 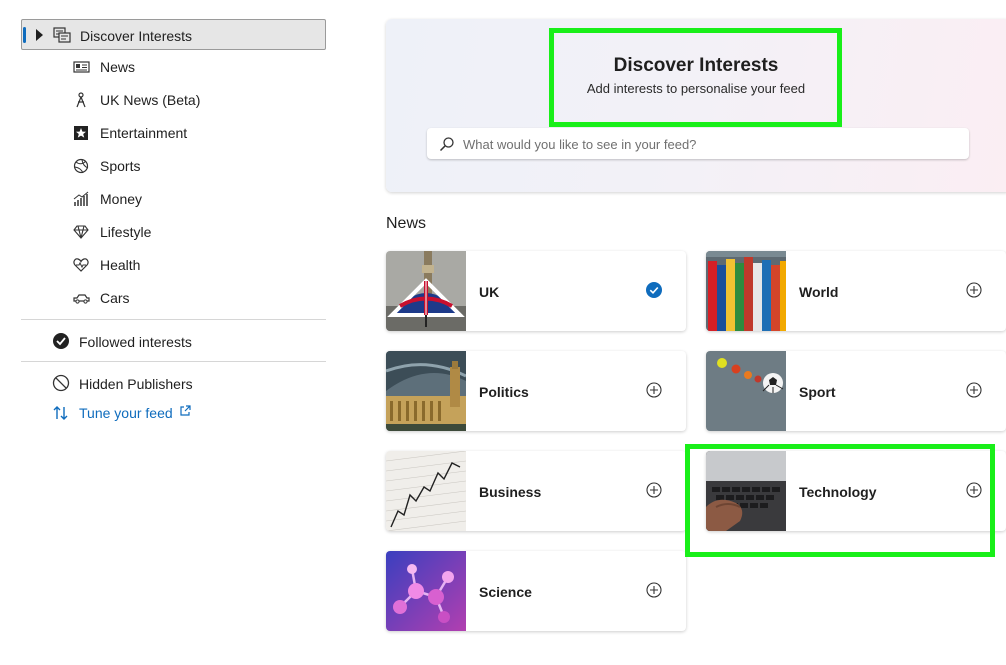 What do you see at coordinates (696, 88) in the screenshot?
I see `page-subtitle: Add interests to personalise your feed` at bounding box center [696, 88].